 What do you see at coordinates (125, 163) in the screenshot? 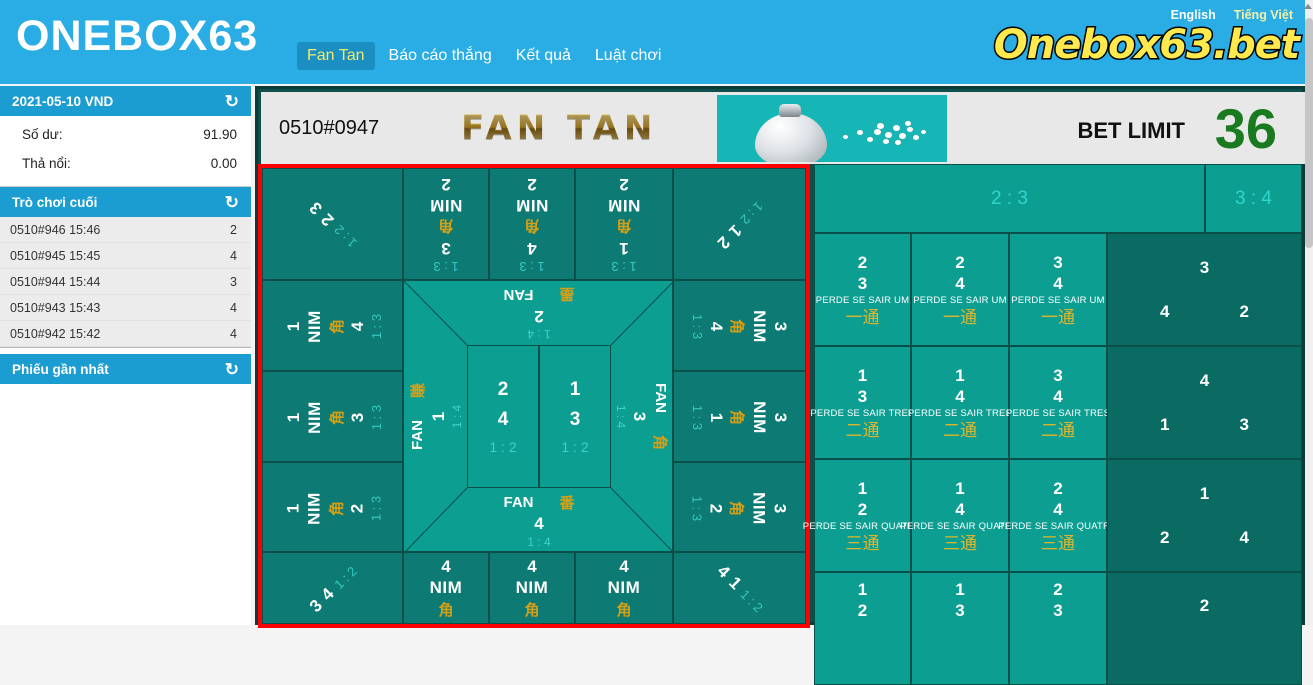
I see `float-row: Thả nổi: 0.00` at bounding box center [125, 163].